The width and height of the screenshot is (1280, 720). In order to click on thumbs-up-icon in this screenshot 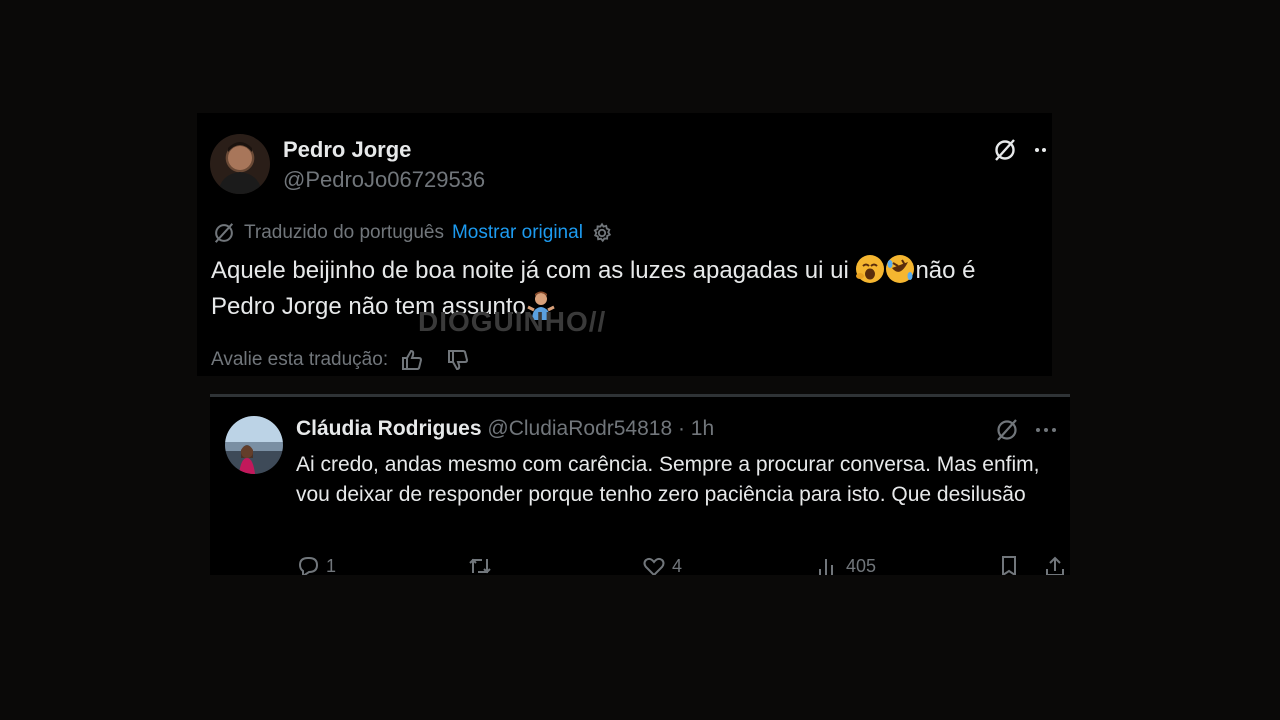, I will do `click(412, 360)`.